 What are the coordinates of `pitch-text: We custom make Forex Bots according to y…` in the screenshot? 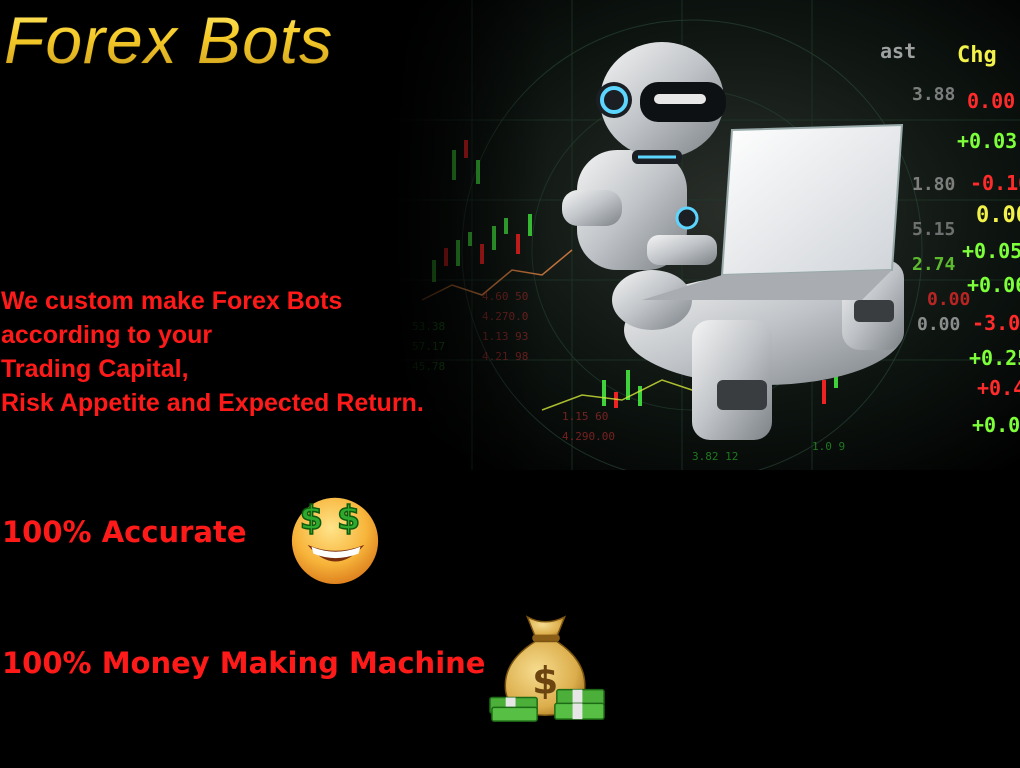 It's located at (212, 352).